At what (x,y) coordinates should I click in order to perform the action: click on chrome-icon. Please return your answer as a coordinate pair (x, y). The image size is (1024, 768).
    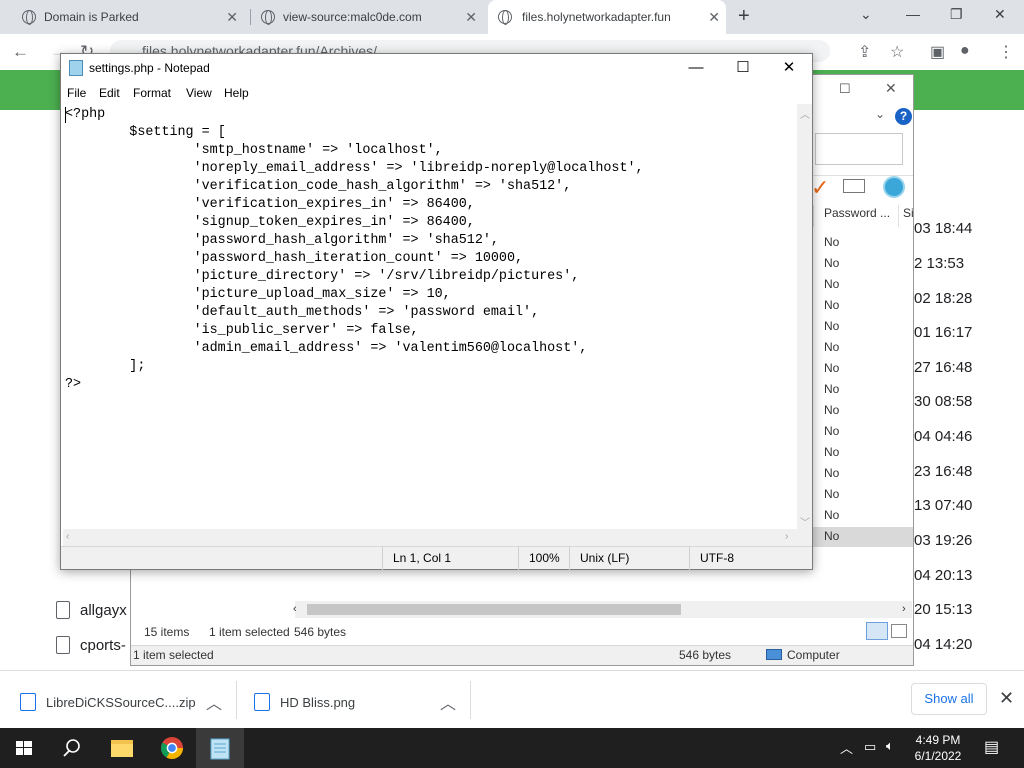
    Looking at the image, I should click on (172, 748).